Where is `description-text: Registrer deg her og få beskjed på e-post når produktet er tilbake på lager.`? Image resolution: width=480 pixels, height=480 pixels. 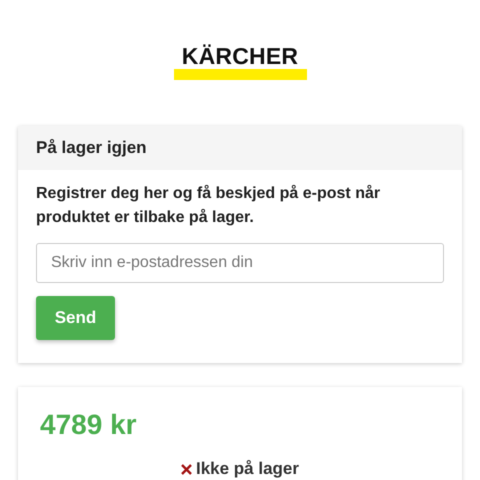
description-text: Registrer deg her og få beskjed på e-post når produktet er tilbake på lager. is located at coordinates (209, 206).